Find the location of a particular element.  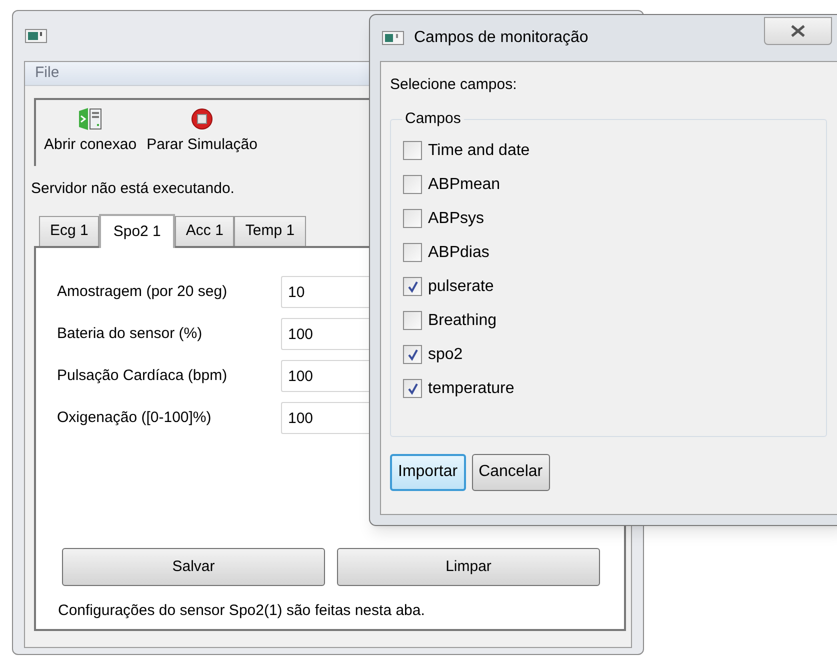

dialog-button: Cancelar is located at coordinates (511, 472).